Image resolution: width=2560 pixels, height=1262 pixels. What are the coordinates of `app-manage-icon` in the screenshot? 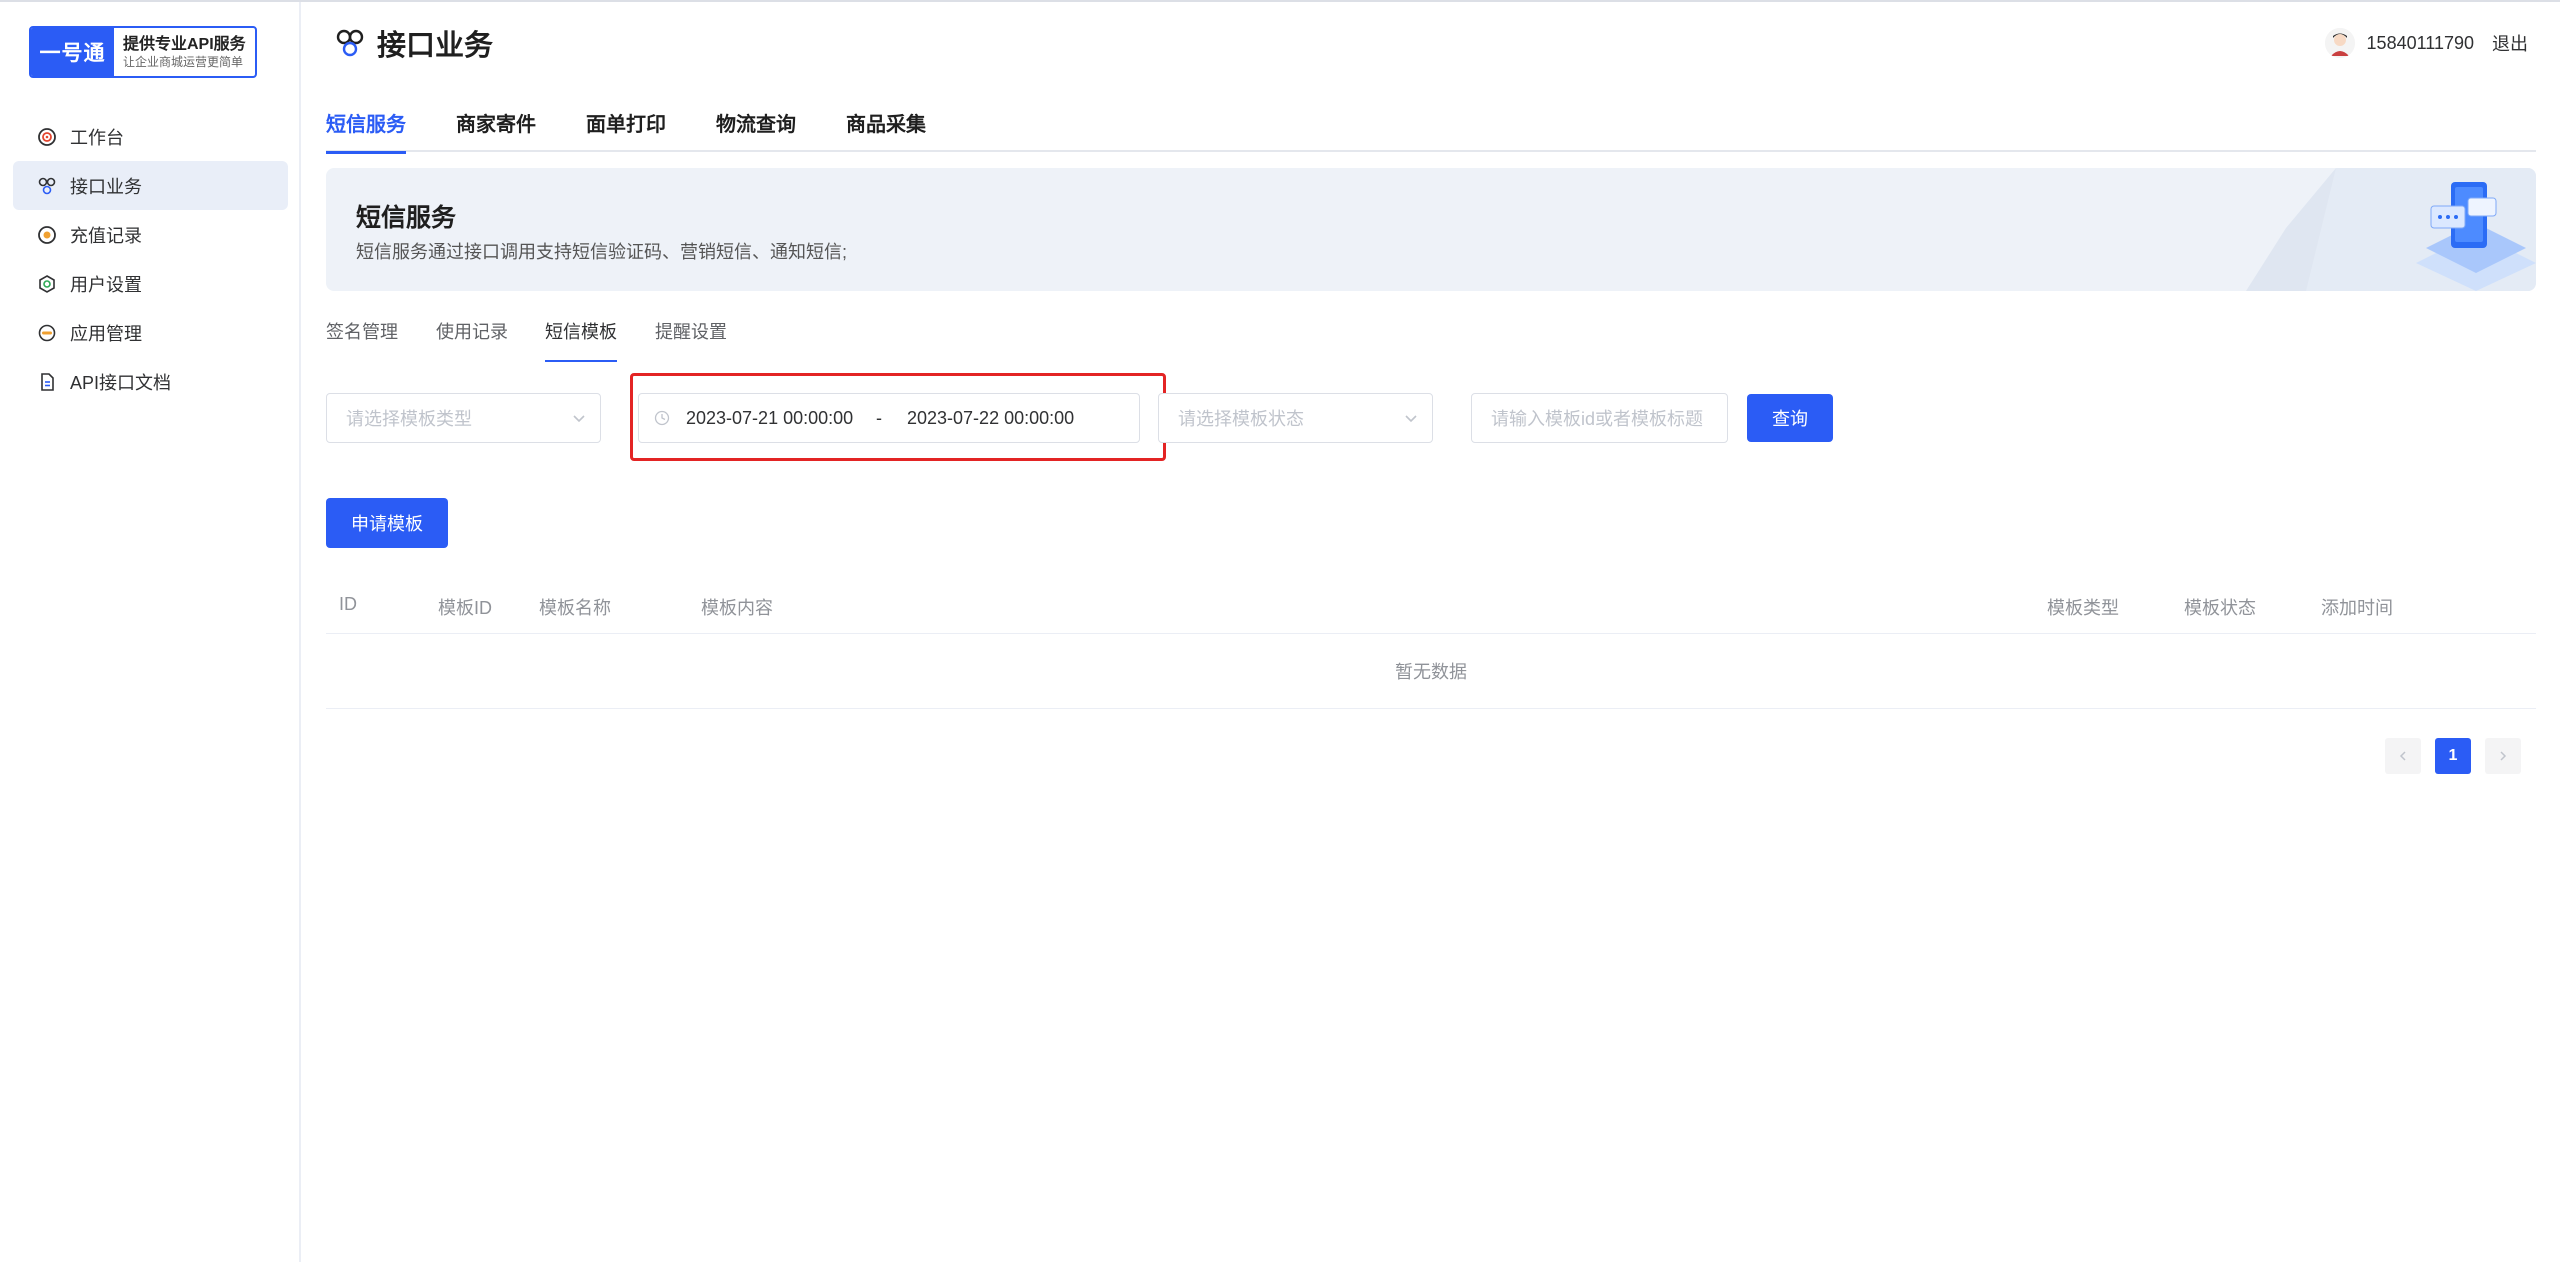 It's located at (47, 333).